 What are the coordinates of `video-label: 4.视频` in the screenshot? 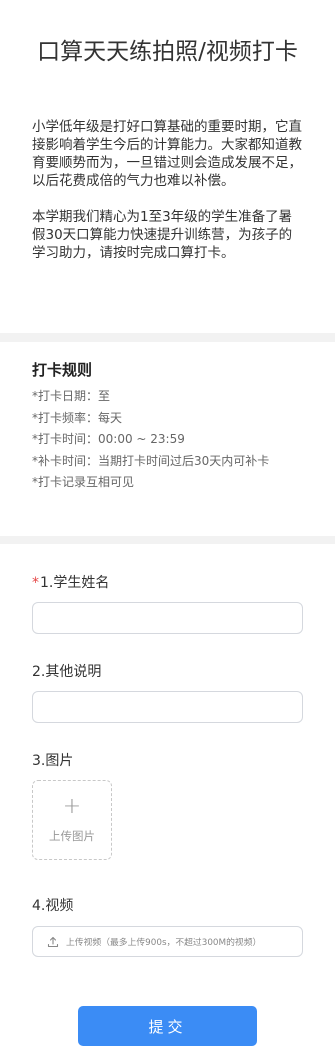 It's located at (53, 906).